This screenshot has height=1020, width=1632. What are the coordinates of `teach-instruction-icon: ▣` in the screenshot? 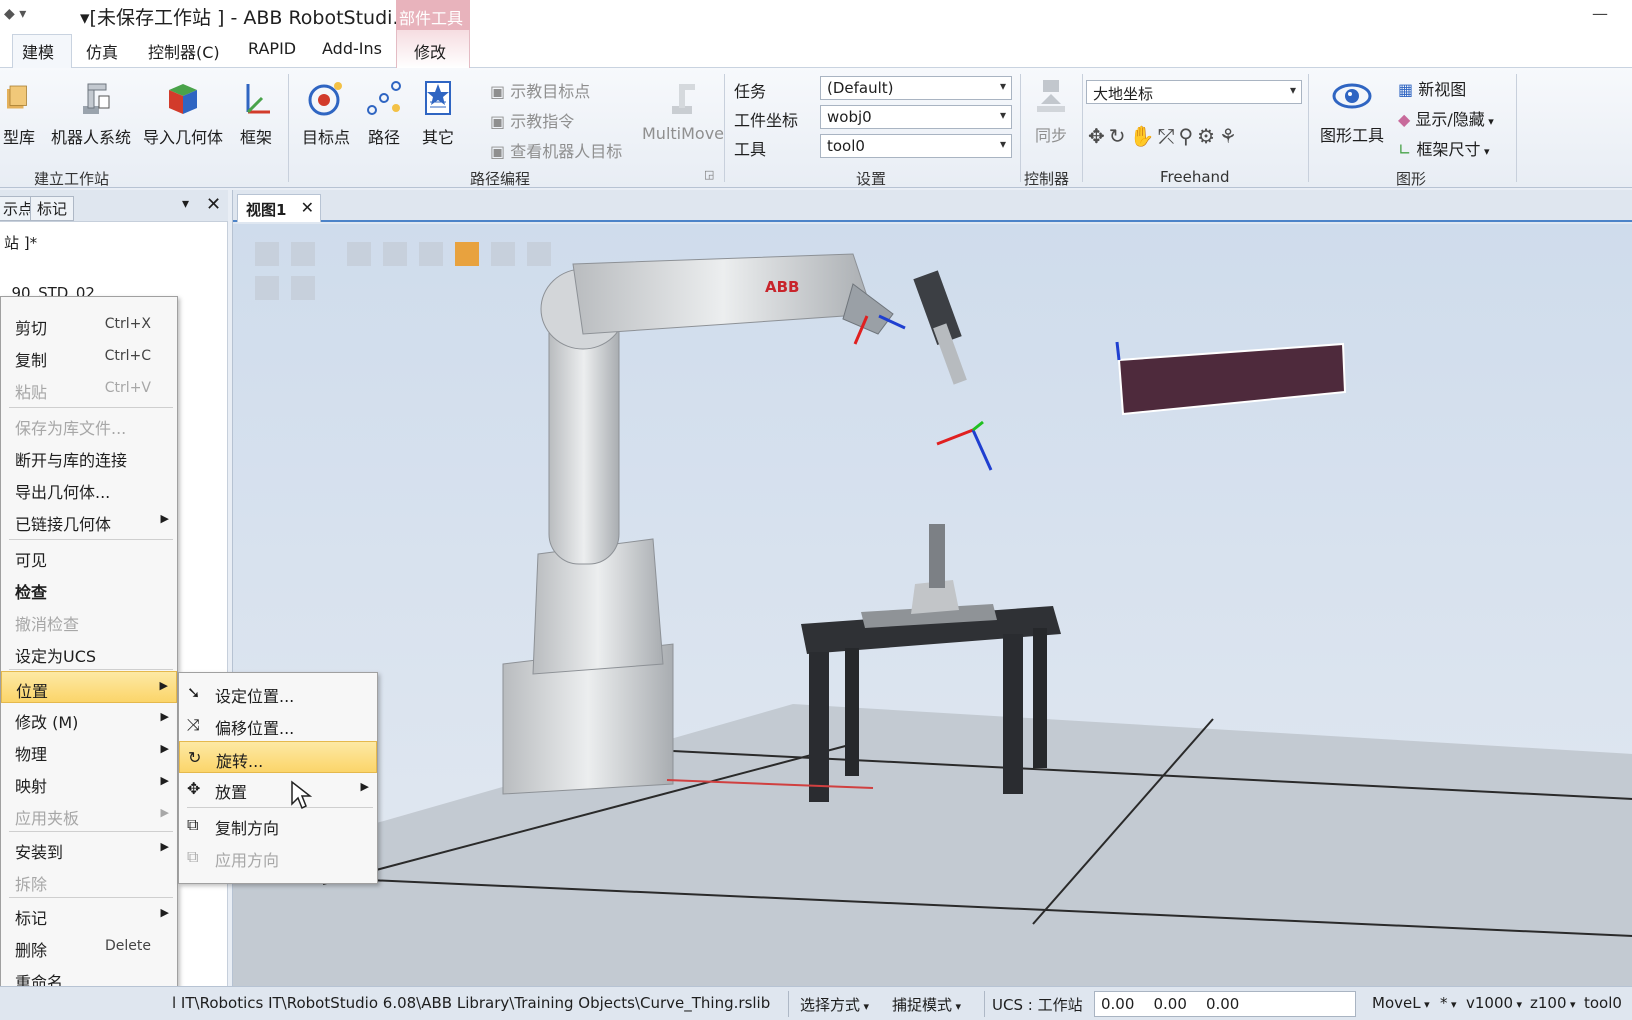 It's located at (500, 121).